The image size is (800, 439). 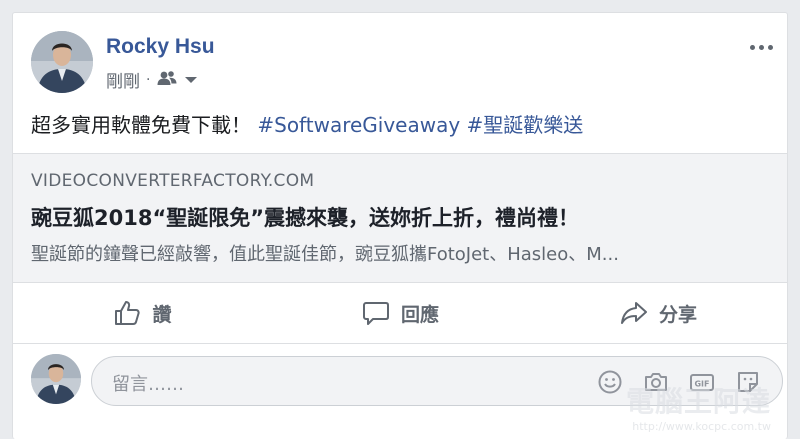 What do you see at coordinates (56, 379) in the screenshot?
I see `commenter-avatar` at bounding box center [56, 379].